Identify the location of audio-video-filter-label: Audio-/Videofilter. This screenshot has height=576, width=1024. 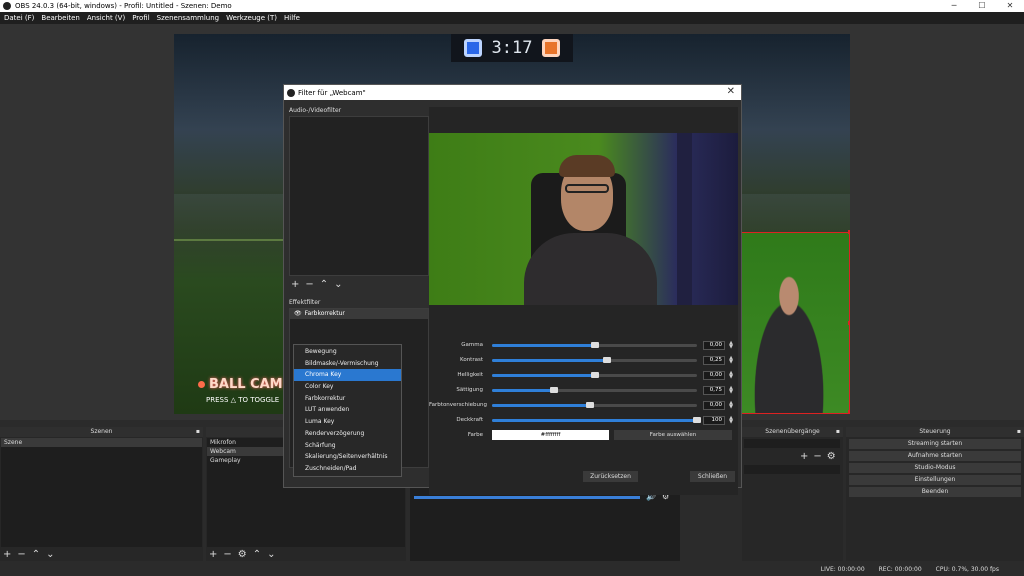
(315, 110).